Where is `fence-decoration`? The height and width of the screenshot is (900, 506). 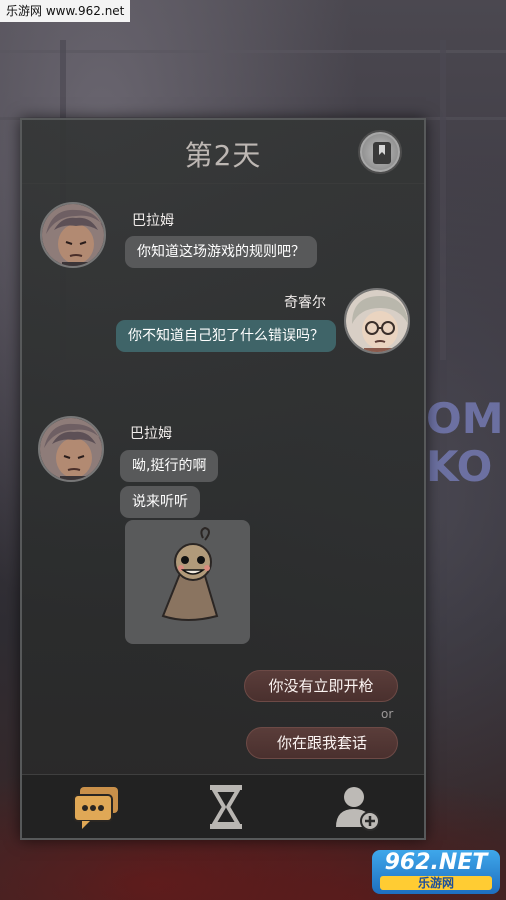
fence-decoration is located at coordinates (253, 85).